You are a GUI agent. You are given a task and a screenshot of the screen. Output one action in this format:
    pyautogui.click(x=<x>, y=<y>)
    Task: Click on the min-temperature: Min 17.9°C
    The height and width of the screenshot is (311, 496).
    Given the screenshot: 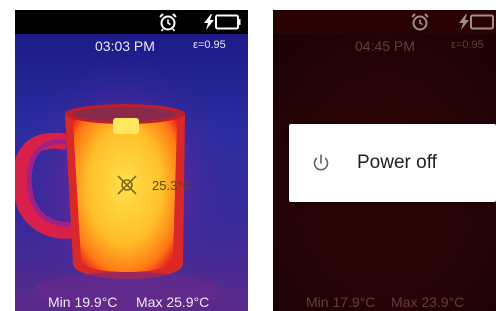 What is the action you would take?
    pyautogui.click(x=341, y=302)
    